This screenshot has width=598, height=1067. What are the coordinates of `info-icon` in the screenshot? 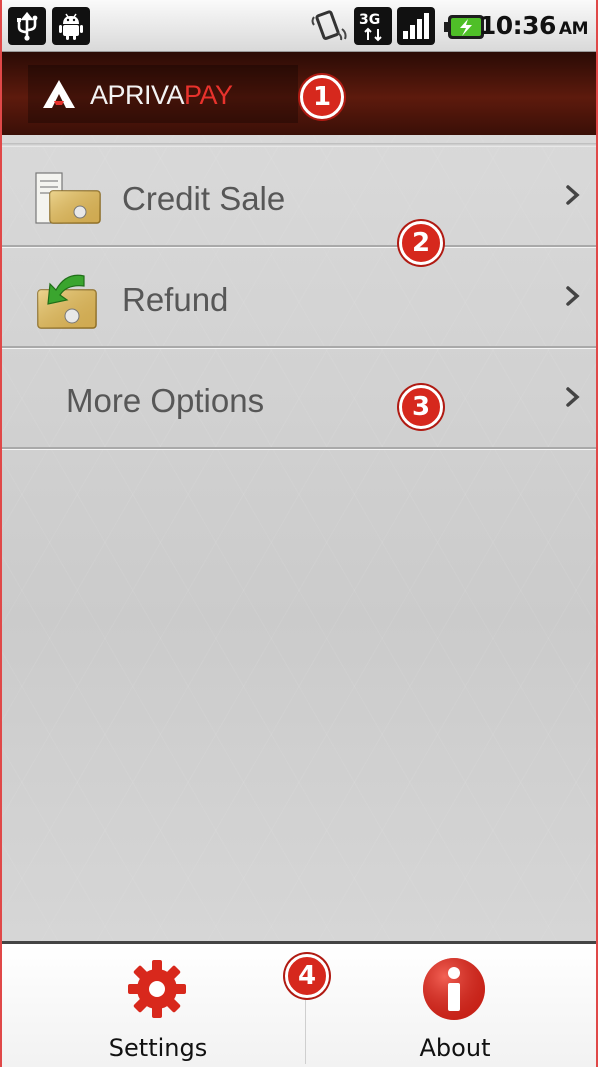 It's located at (454, 989).